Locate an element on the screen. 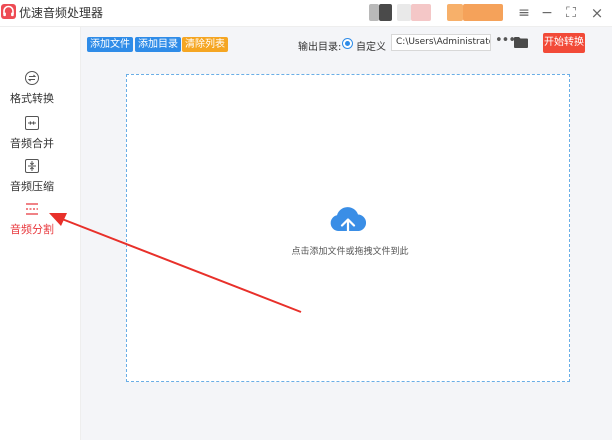 The height and width of the screenshot is (440, 612). close-icon: × is located at coordinates (597, 13).